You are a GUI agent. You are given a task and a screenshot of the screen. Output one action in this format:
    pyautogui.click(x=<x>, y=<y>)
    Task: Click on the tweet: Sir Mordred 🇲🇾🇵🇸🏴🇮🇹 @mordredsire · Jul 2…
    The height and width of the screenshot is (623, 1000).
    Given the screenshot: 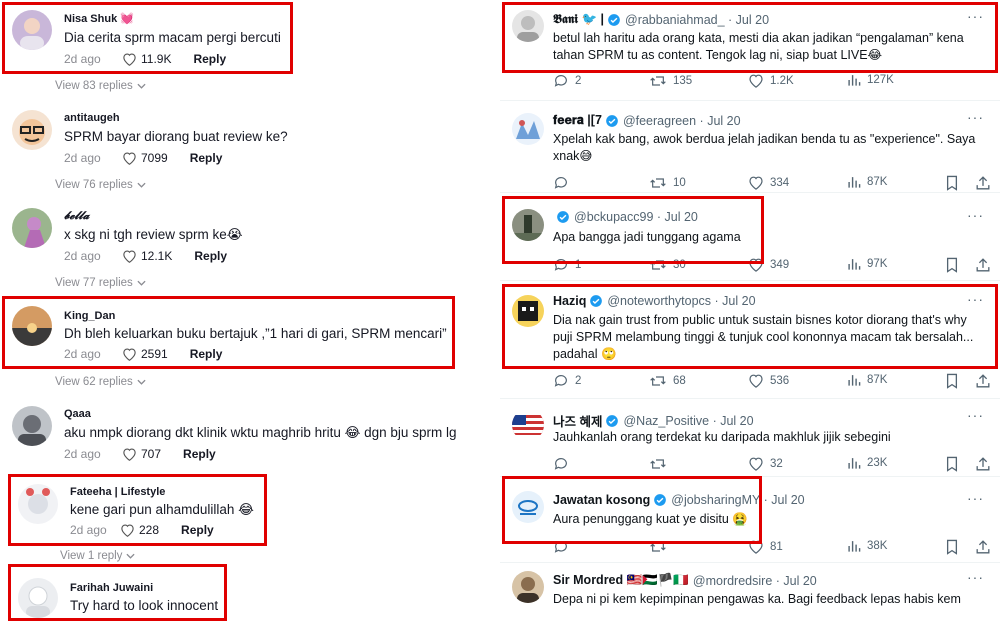 What is the action you would take?
    pyautogui.click(x=750, y=592)
    